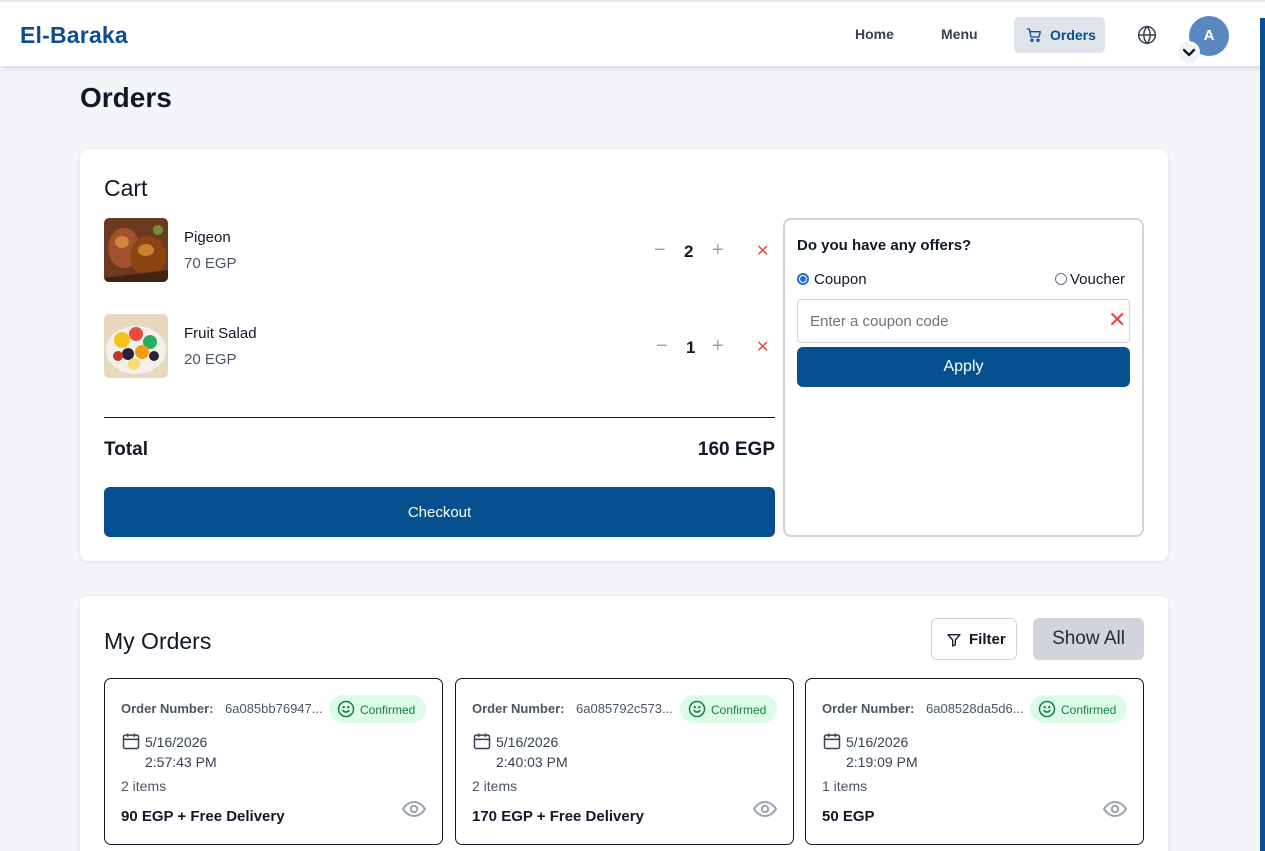  I want to click on cart-title: Cart, so click(126, 188).